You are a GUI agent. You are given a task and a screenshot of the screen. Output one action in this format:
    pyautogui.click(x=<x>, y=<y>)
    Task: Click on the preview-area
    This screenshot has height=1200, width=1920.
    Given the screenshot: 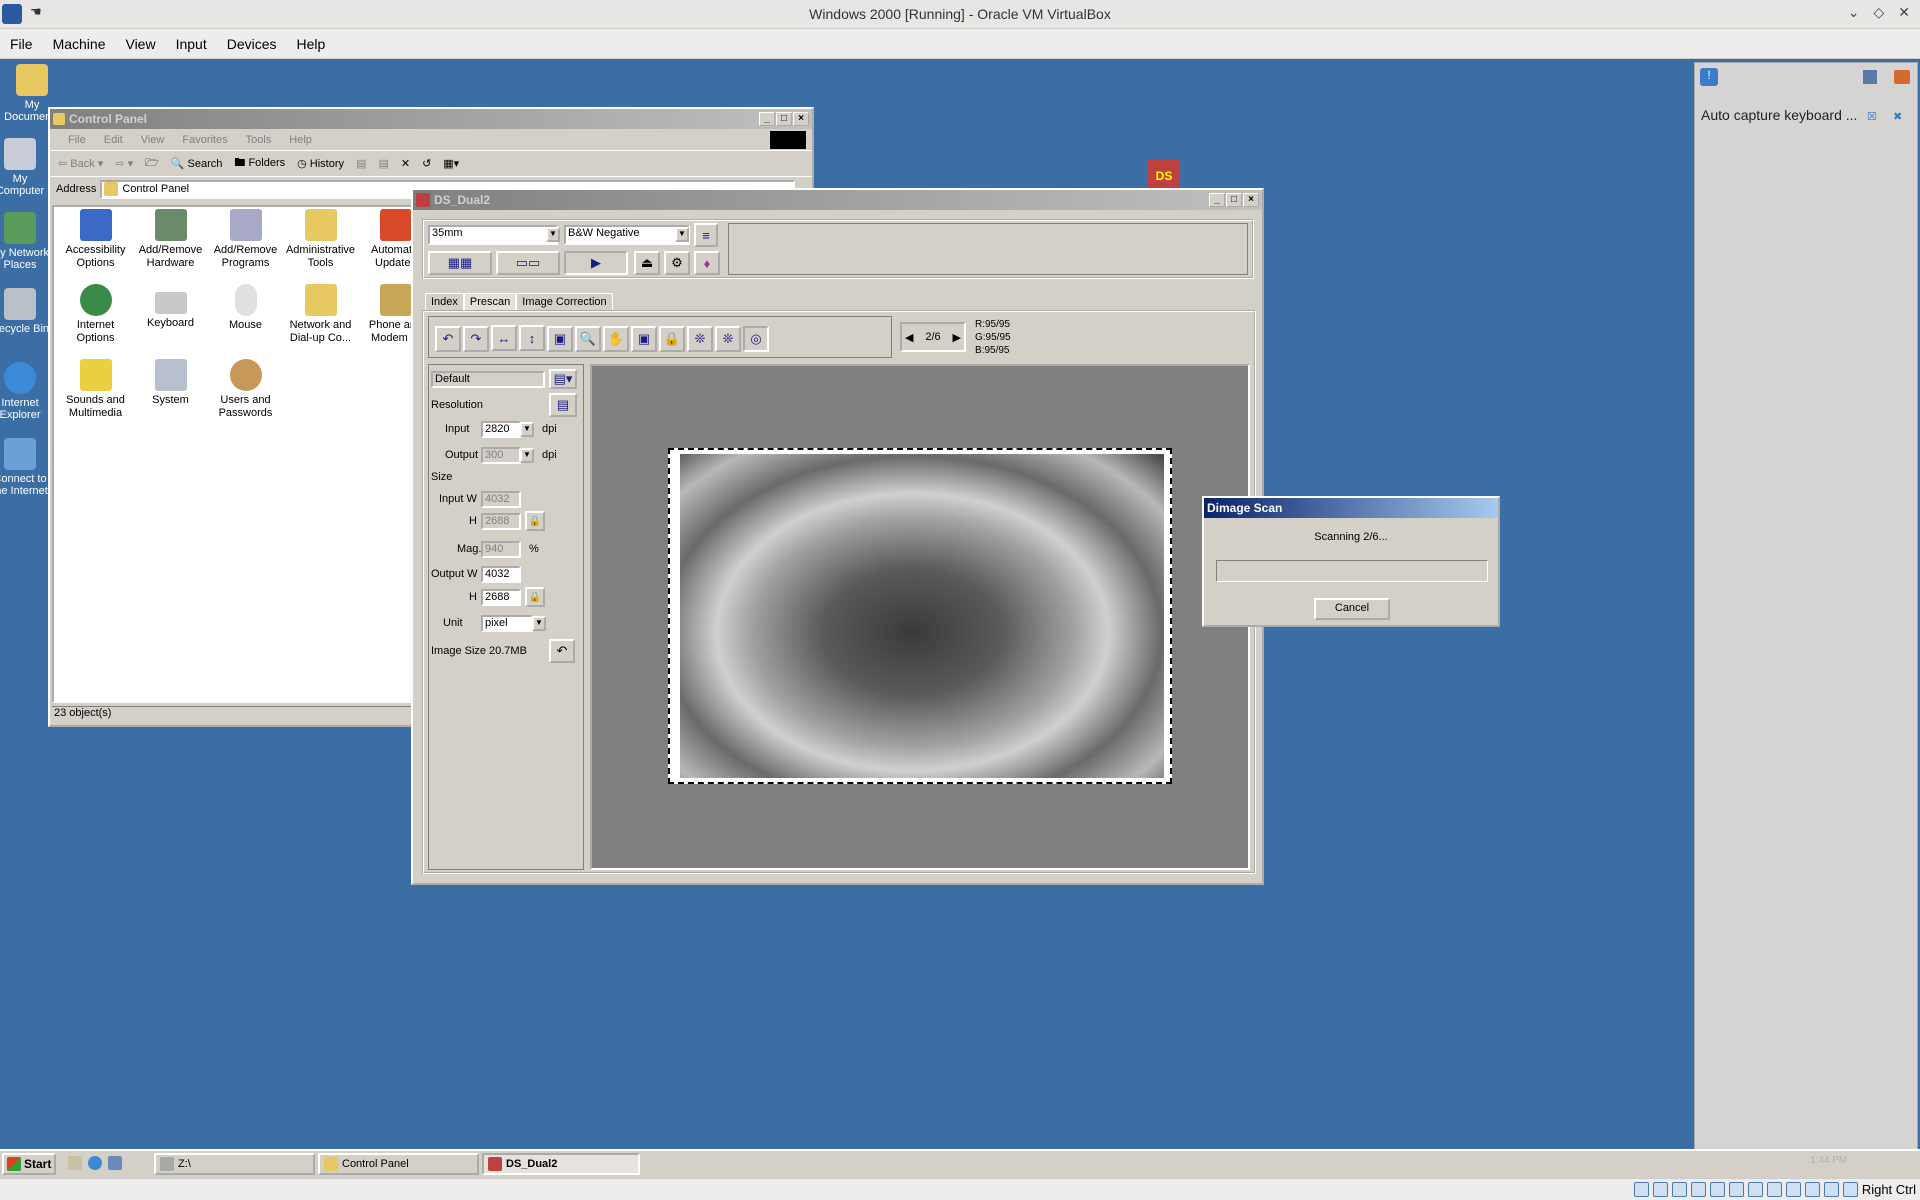 What is the action you would take?
    pyautogui.click(x=920, y=617)
    